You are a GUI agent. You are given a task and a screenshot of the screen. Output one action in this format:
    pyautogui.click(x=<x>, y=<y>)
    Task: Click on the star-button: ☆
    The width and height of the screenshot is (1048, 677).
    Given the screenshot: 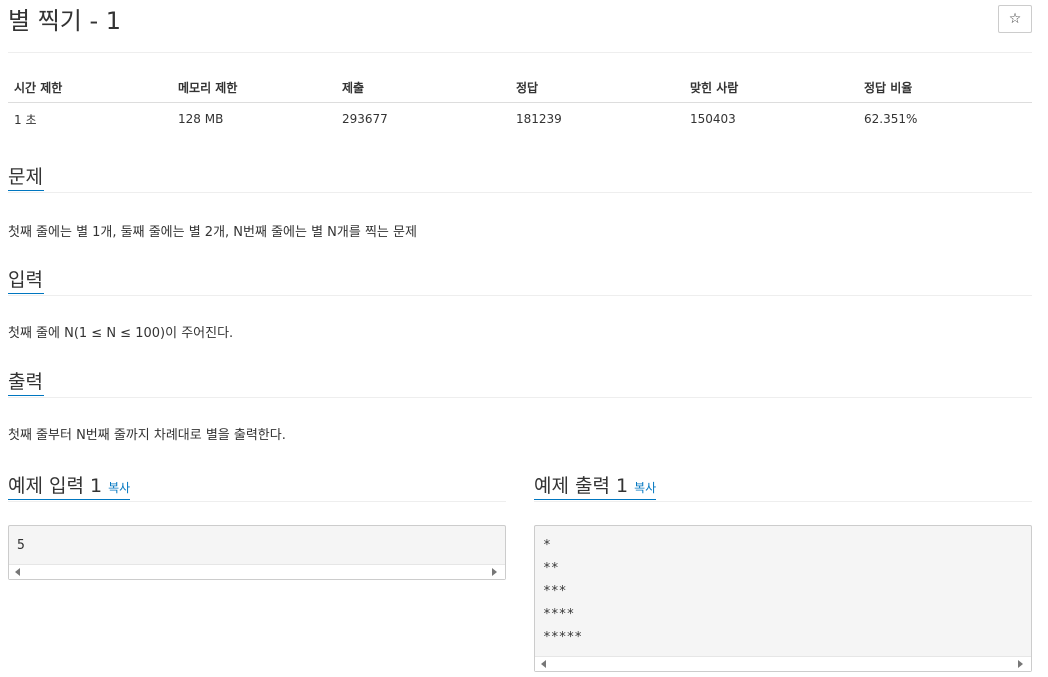 What is the action you would take?
    pyautogui.click(x=1015, y=19)
    